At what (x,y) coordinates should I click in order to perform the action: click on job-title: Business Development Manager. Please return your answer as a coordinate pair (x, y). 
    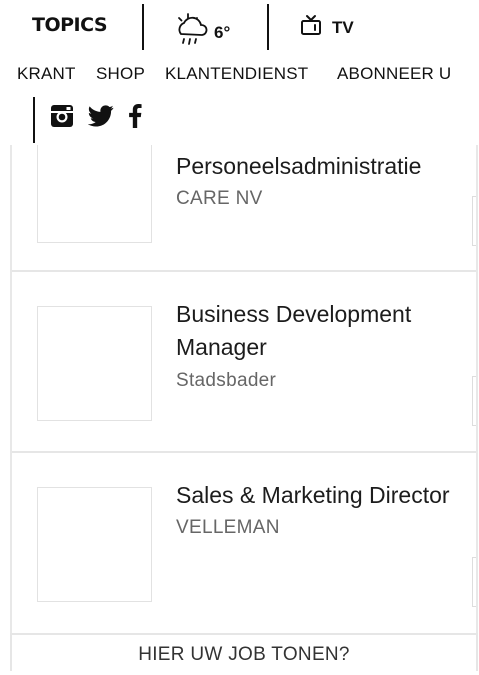
    Looking at the image, I should click on (293, 331).